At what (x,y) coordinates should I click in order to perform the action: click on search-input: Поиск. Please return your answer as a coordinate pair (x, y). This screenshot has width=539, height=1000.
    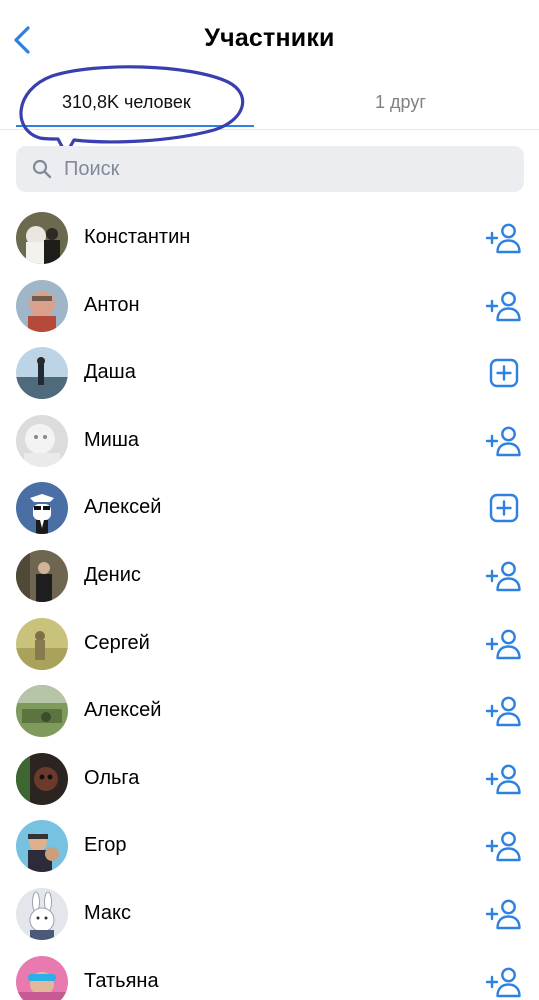
    Looking at the image, I should click on (270, 169).